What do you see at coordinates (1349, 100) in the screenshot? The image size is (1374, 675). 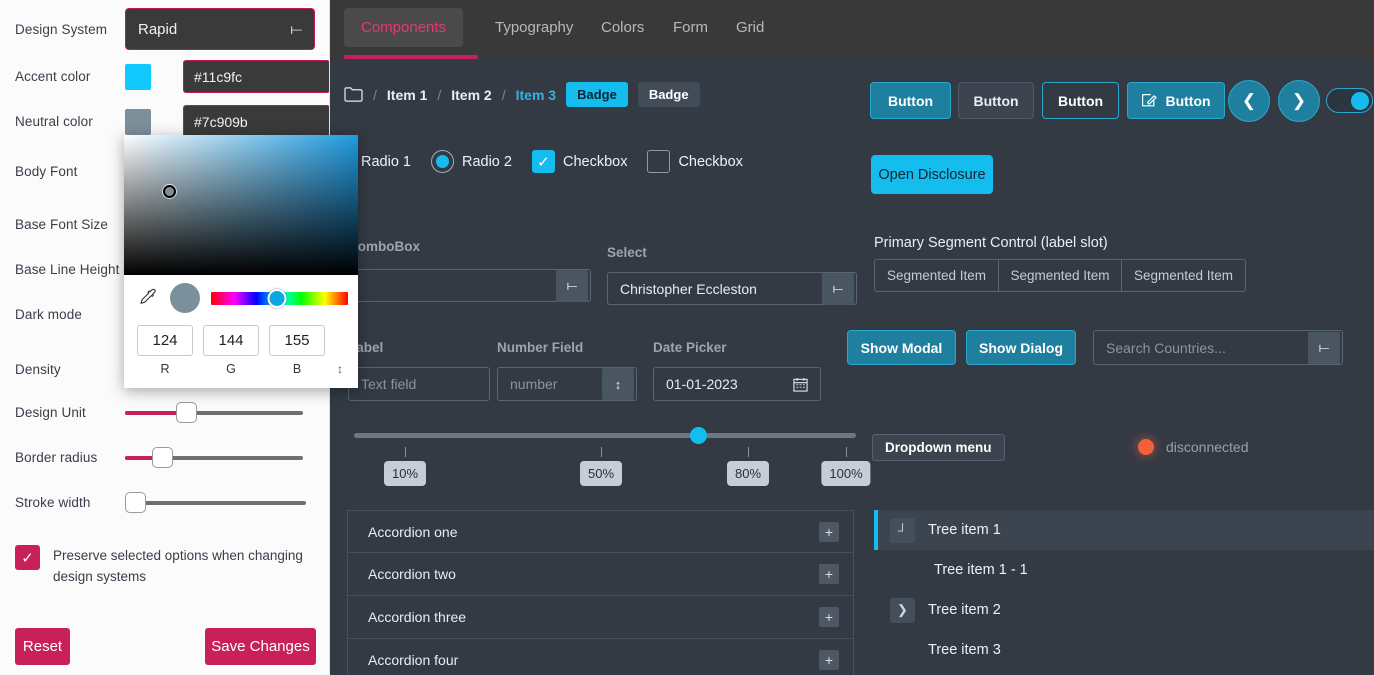 I see `toggle-switch` at bounding box center [1349, 100].